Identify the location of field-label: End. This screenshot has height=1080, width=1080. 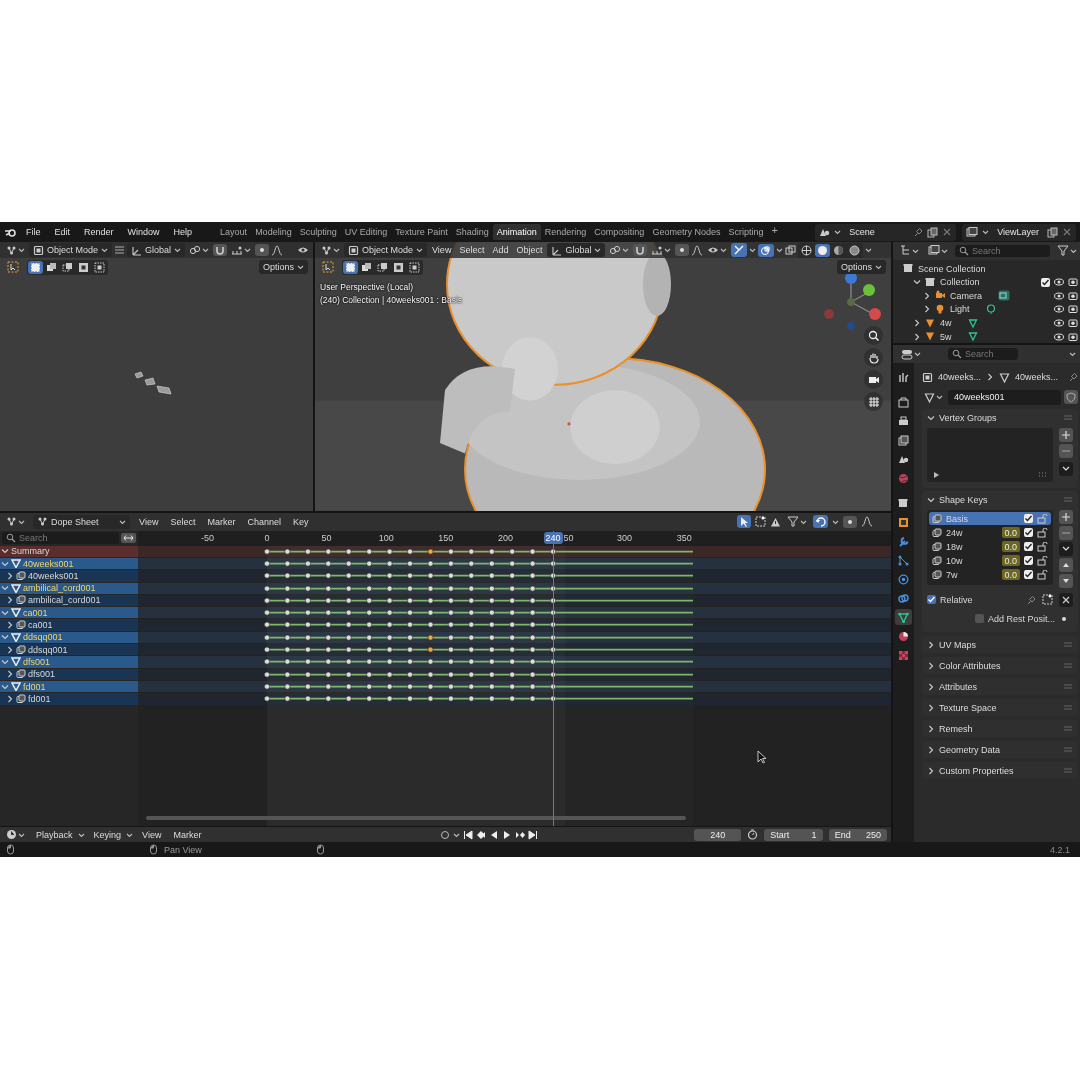
(842, 834).